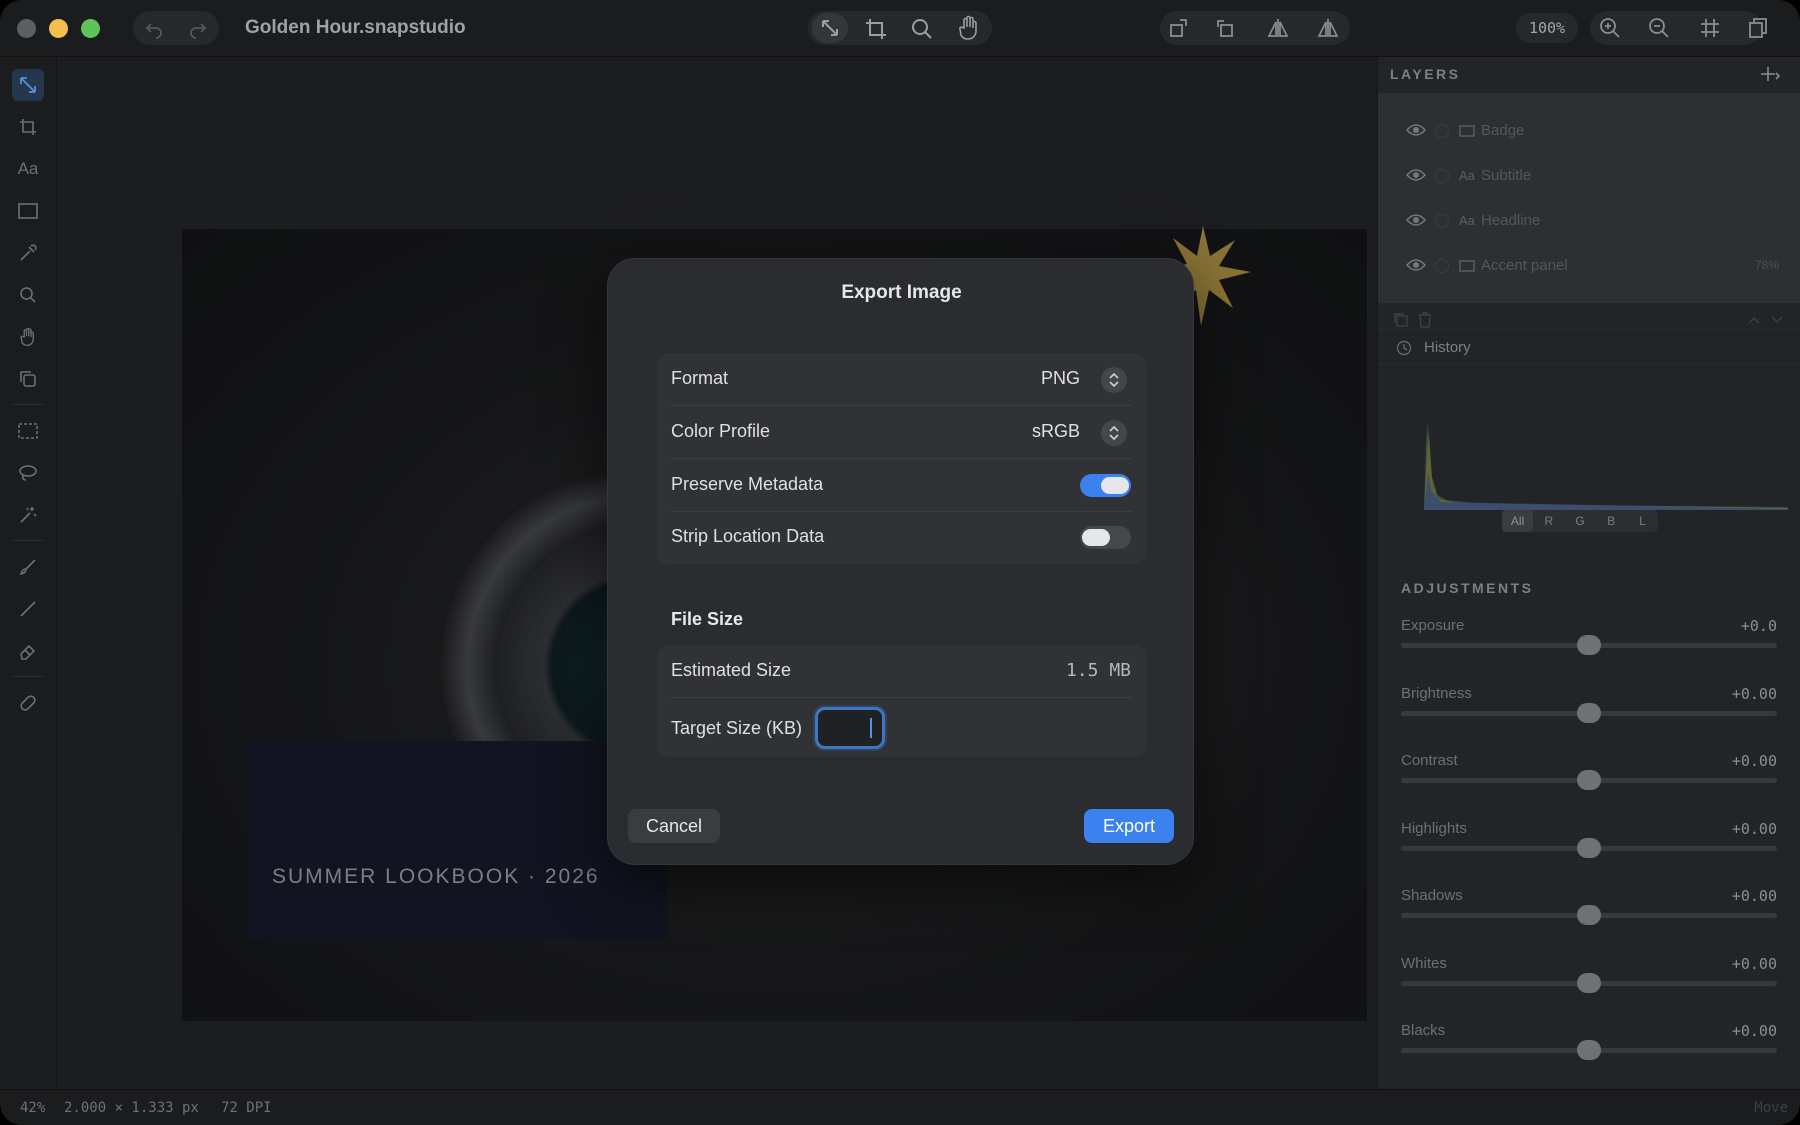 The height and width of the screenshot is (1125, 1800). I want to click on search-tool-icon, so click(922, 29).